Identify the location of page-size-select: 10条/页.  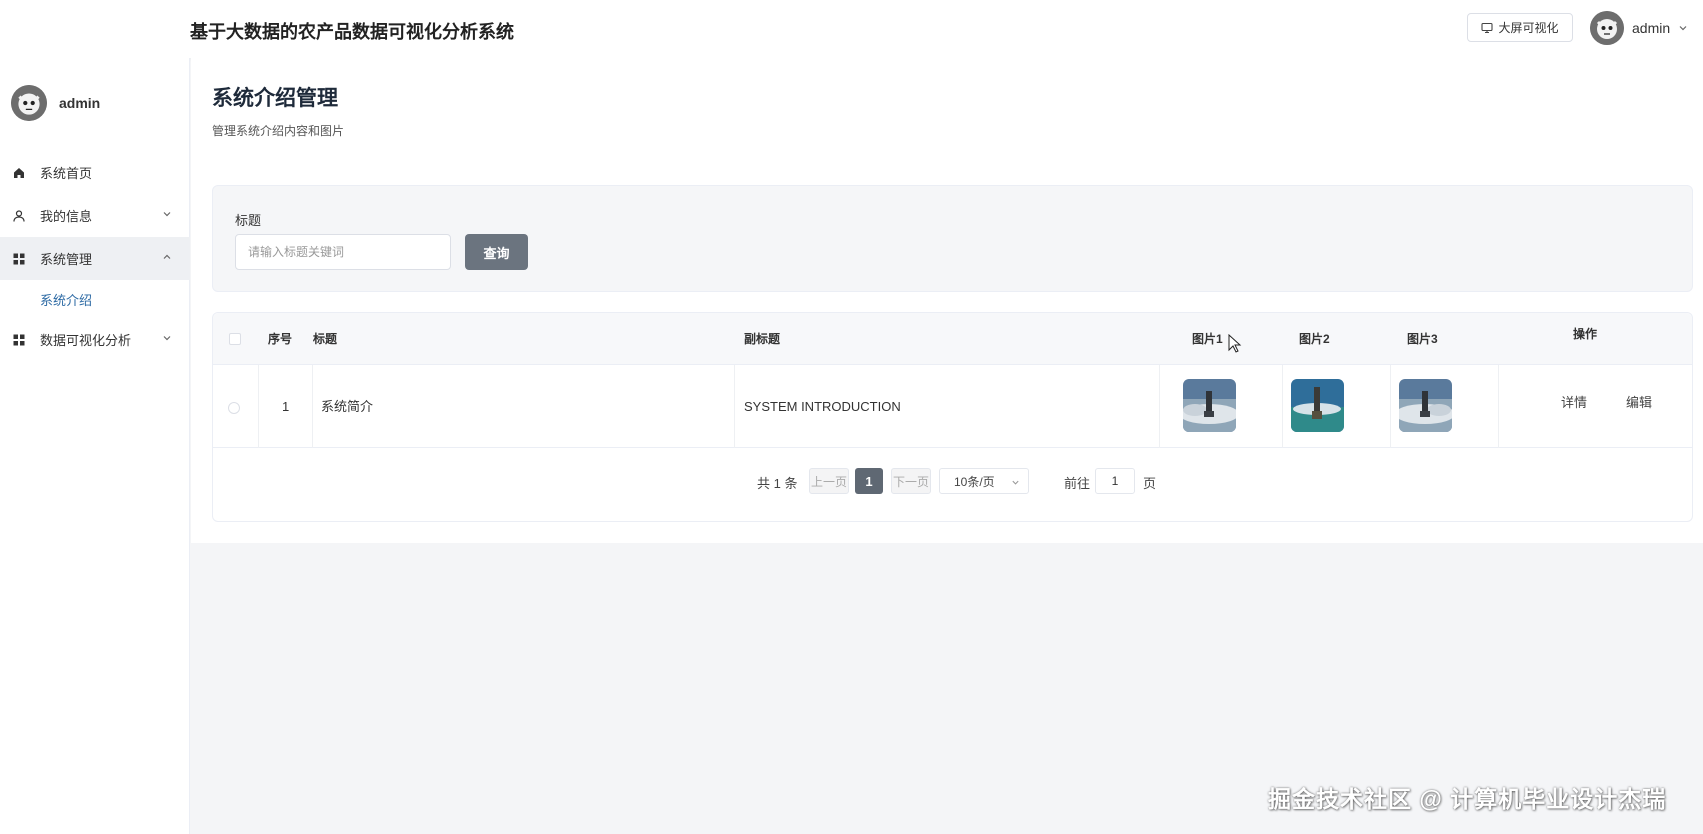
(984, 481).